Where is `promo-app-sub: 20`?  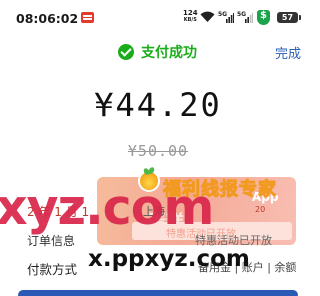
promo-app-sub: 20 is located at coordinates (260, 209).